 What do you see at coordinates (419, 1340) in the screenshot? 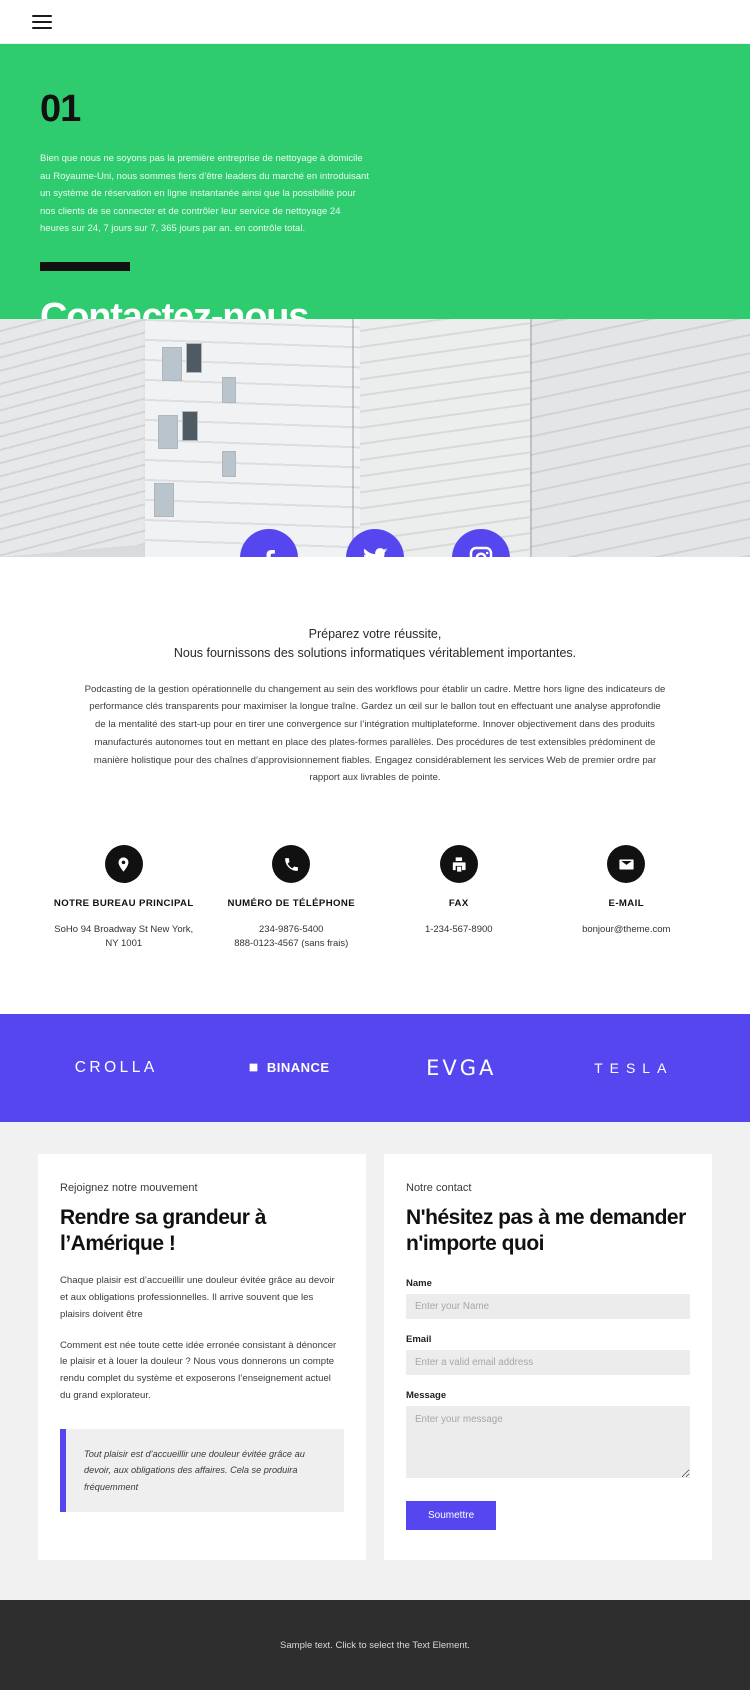
I see `email-field-label: Email` at bounding box center [419, 1340].